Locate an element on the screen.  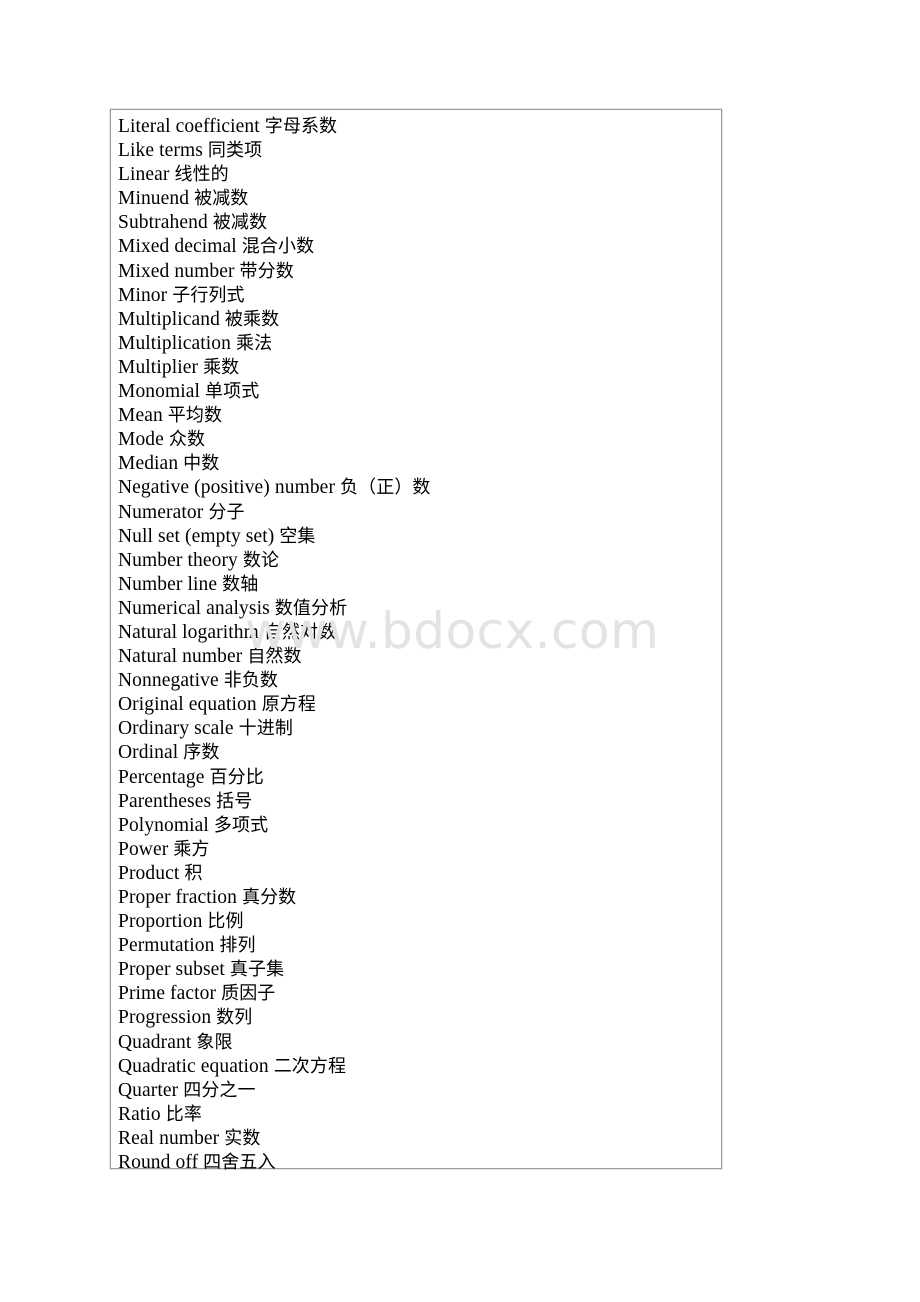
term-english: Power is located at coordinates (143, 849).